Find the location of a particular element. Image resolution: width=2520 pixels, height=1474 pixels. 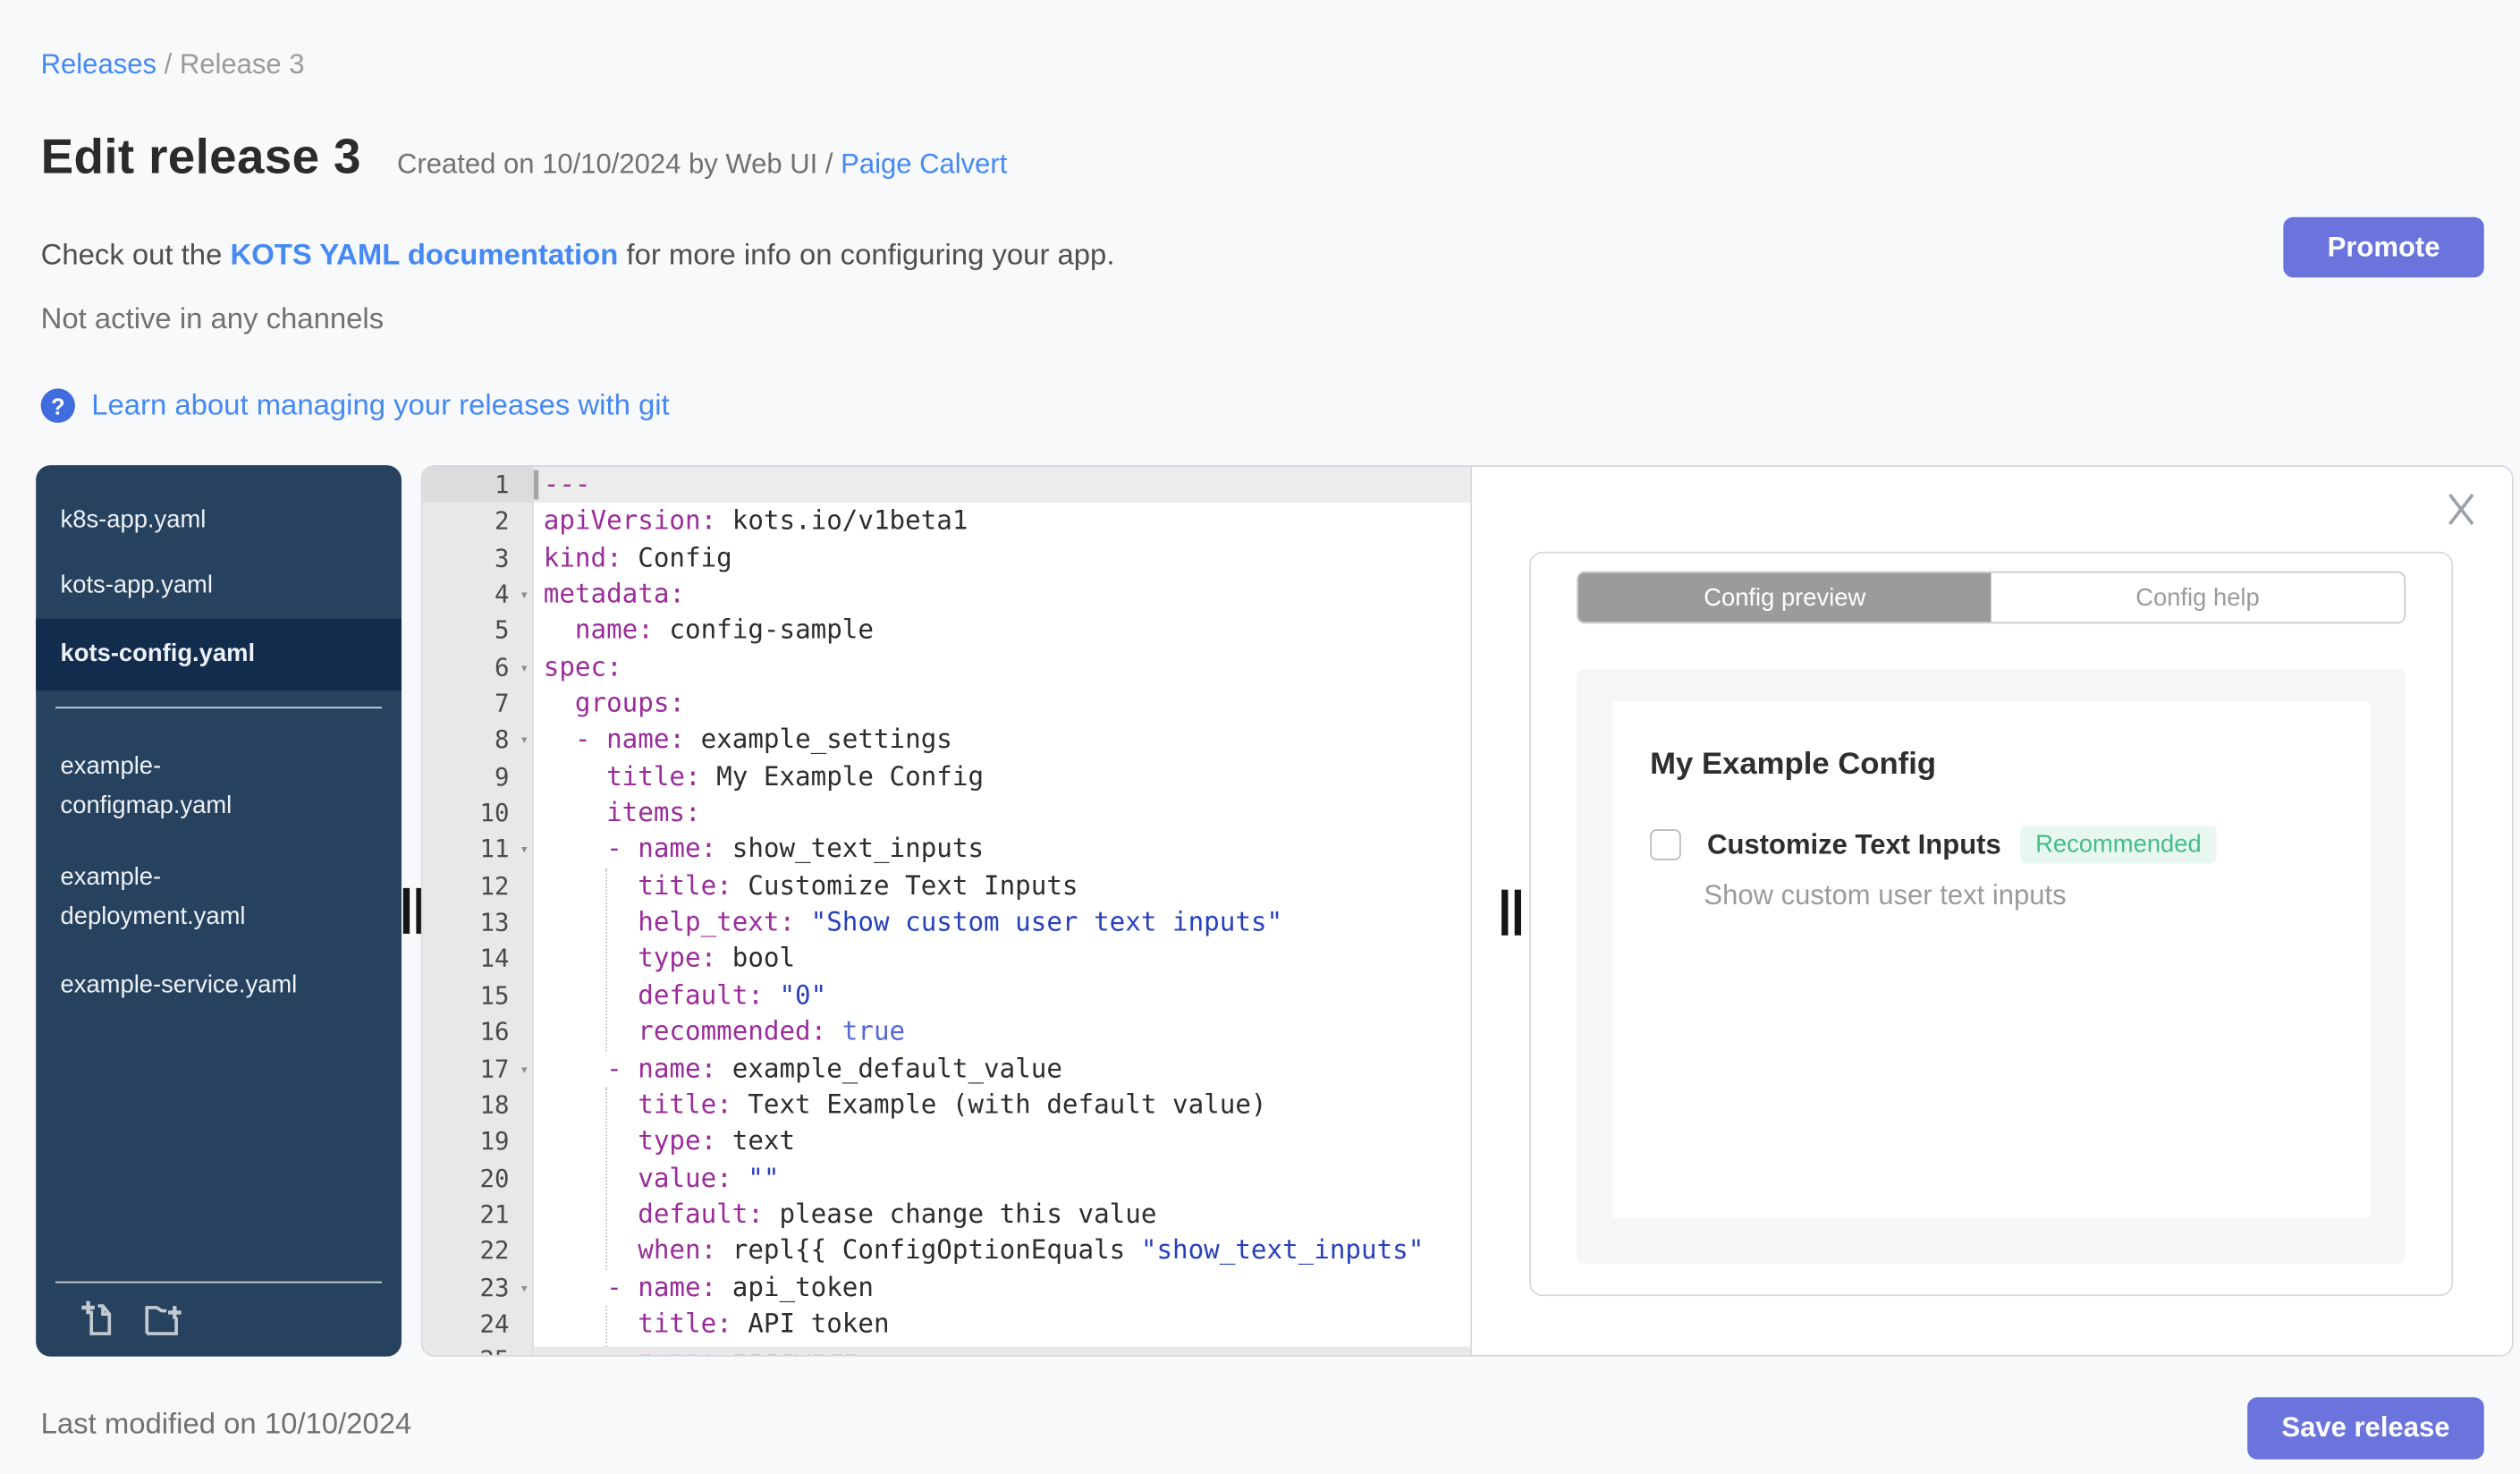

line-number: 12 is located at coordinates (478, 886).